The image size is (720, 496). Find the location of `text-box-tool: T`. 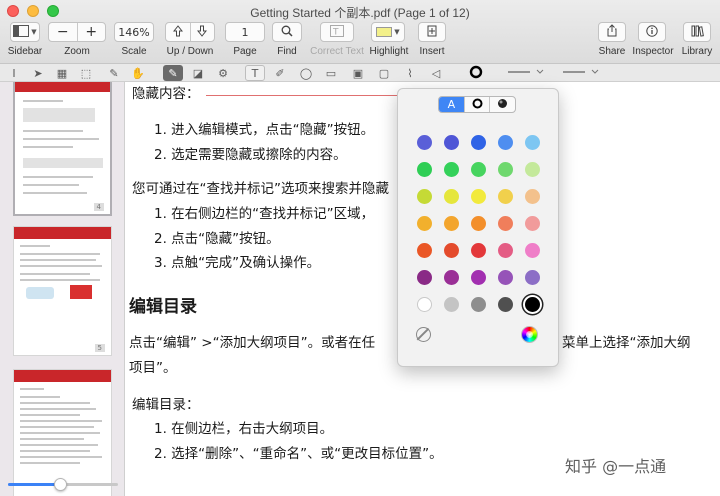

text-box-tool: T is located at coordinates (255, 73).